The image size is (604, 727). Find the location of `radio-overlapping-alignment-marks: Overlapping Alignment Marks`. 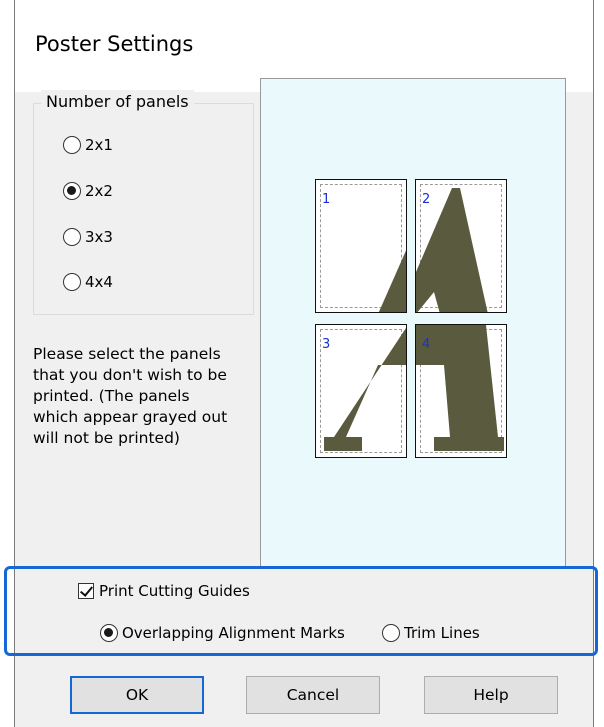

radio-overlapping-alignment-marks: Overlapping Alignment Marks is located at coordinates (222, 633).